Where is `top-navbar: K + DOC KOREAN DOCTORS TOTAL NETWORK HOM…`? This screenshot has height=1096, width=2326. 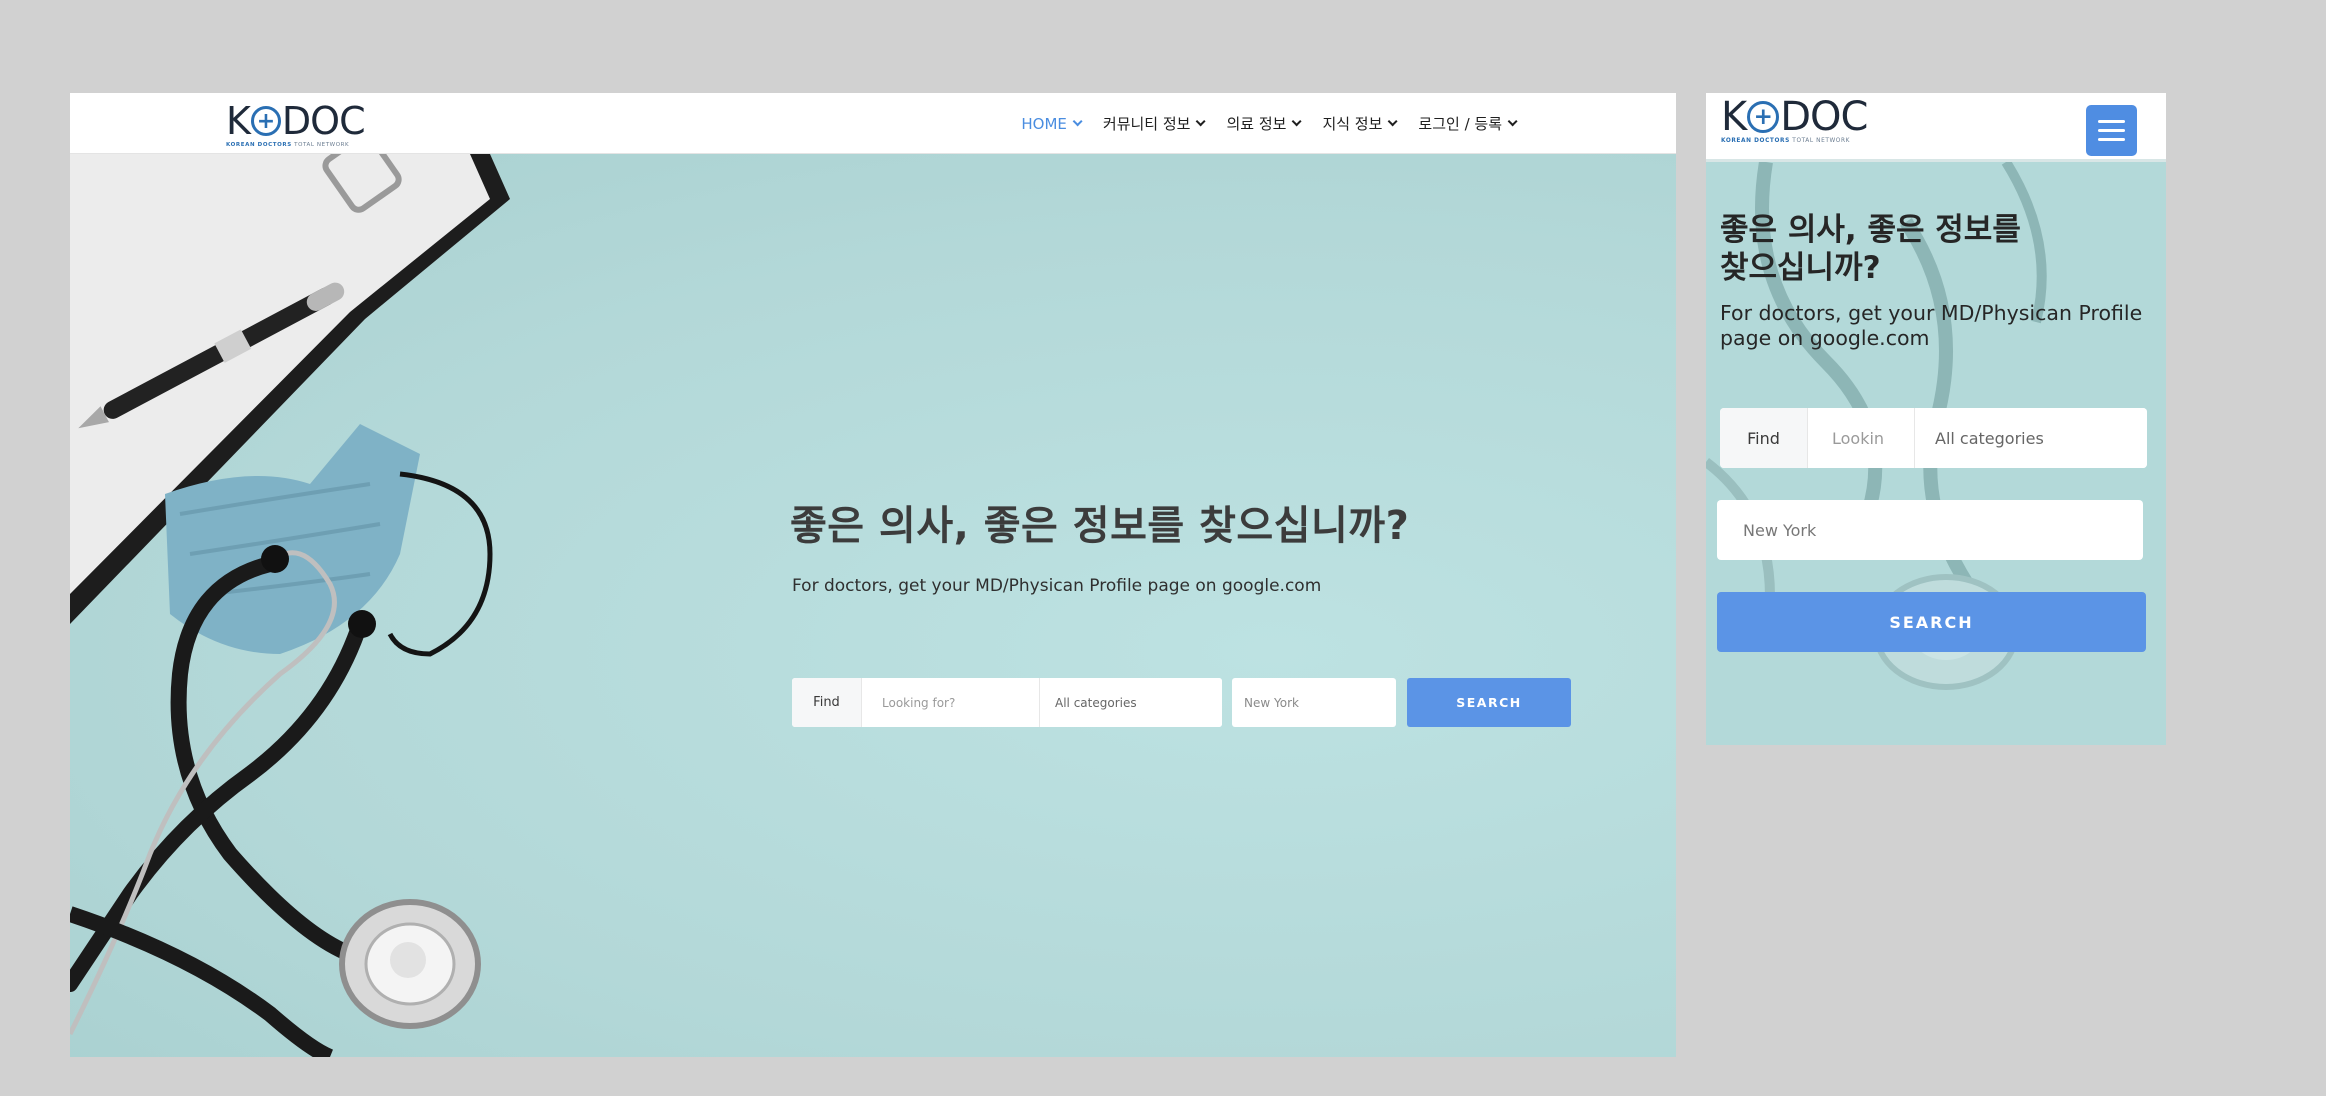
top-navbar: K + DOC KOREAN DOCTORS TOTAL NETWORK HOM… is located at coordinates (873, 123).